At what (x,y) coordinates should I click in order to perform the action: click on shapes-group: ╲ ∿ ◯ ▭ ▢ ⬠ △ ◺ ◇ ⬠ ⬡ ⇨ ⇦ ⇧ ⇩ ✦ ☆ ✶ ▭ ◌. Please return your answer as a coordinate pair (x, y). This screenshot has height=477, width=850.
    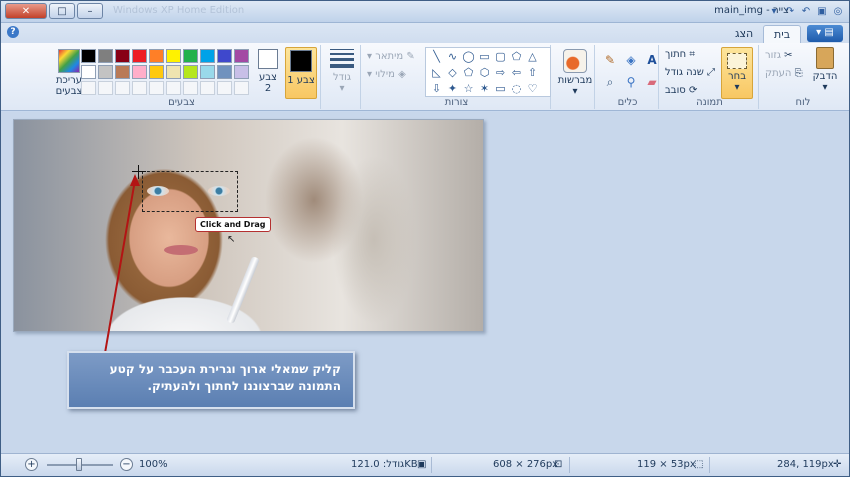
    Looking at the image, I should click on (457, 77).